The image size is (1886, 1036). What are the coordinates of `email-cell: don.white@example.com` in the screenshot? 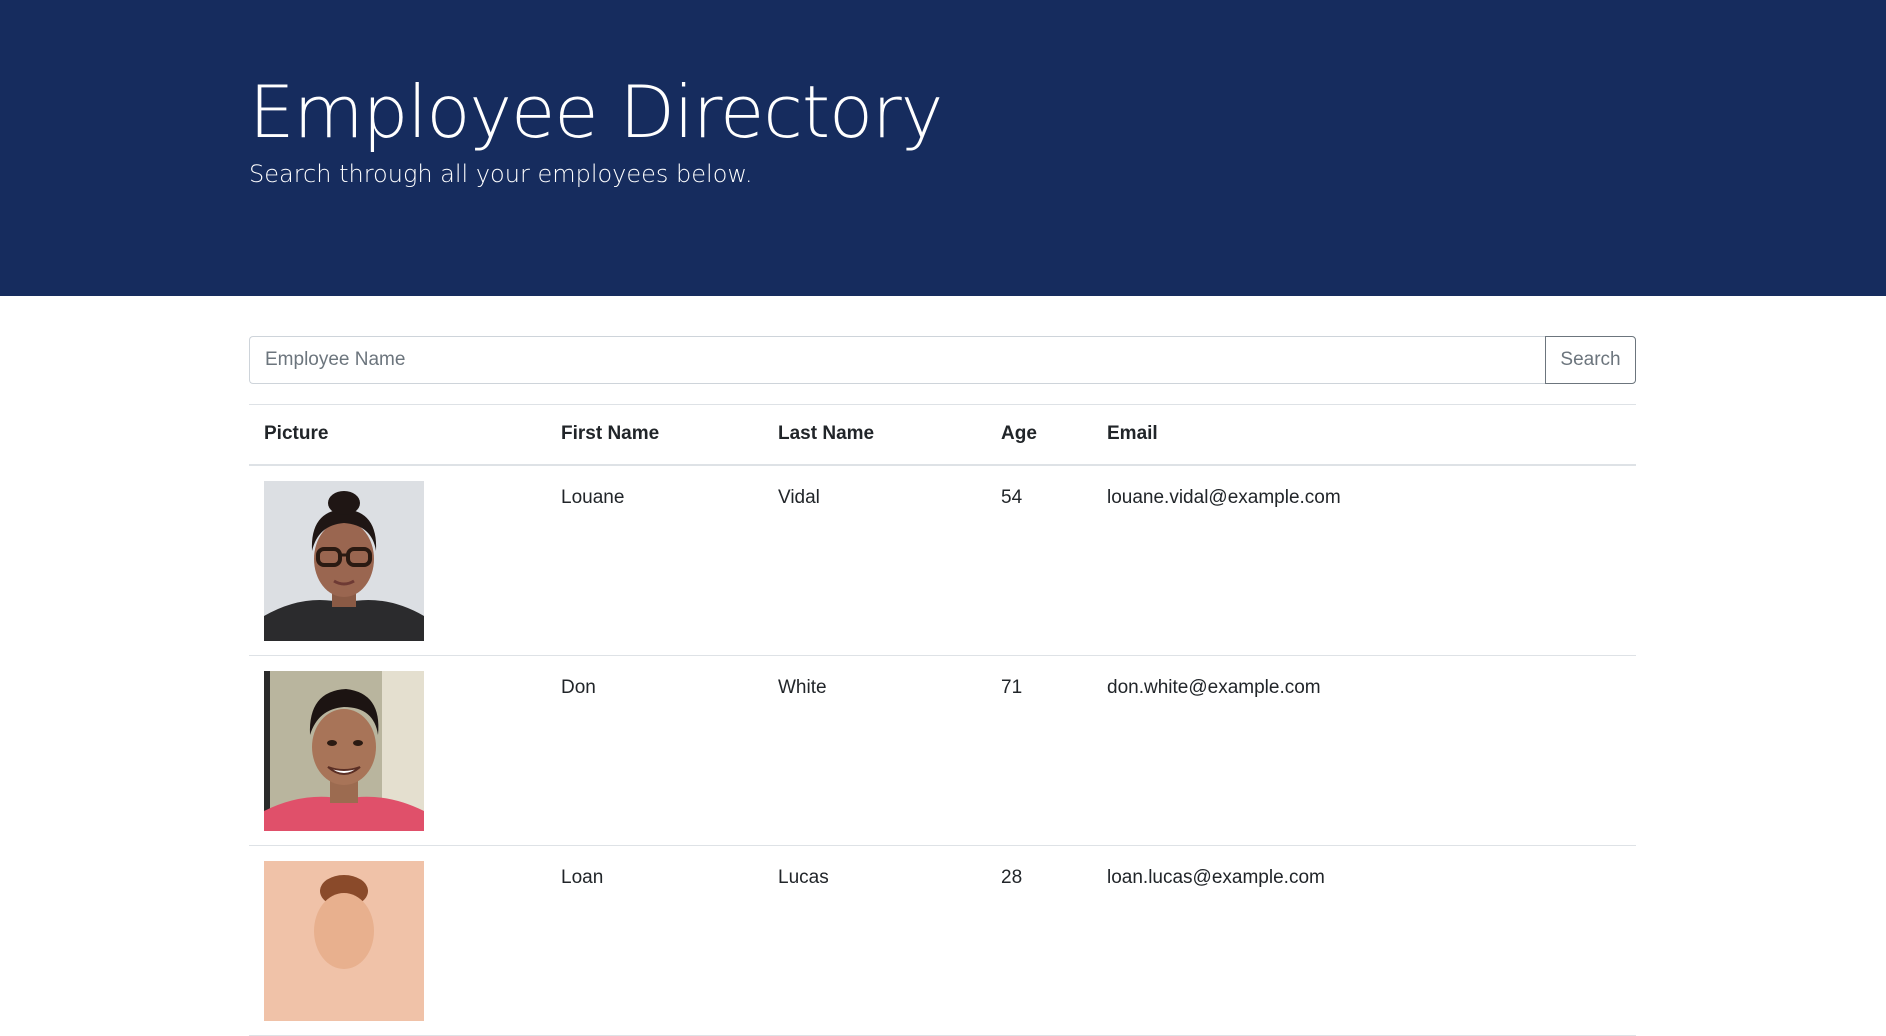 It's located at (1364, 750).